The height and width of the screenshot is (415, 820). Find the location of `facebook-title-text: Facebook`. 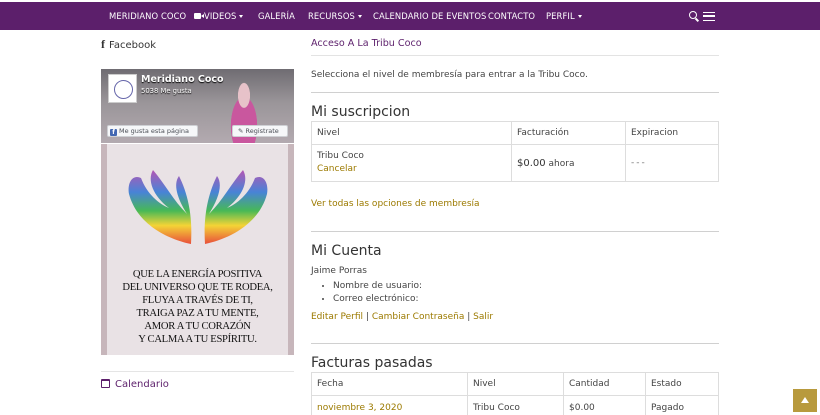

facebook-title-text: Facebook is located at coordinates (132, 45).